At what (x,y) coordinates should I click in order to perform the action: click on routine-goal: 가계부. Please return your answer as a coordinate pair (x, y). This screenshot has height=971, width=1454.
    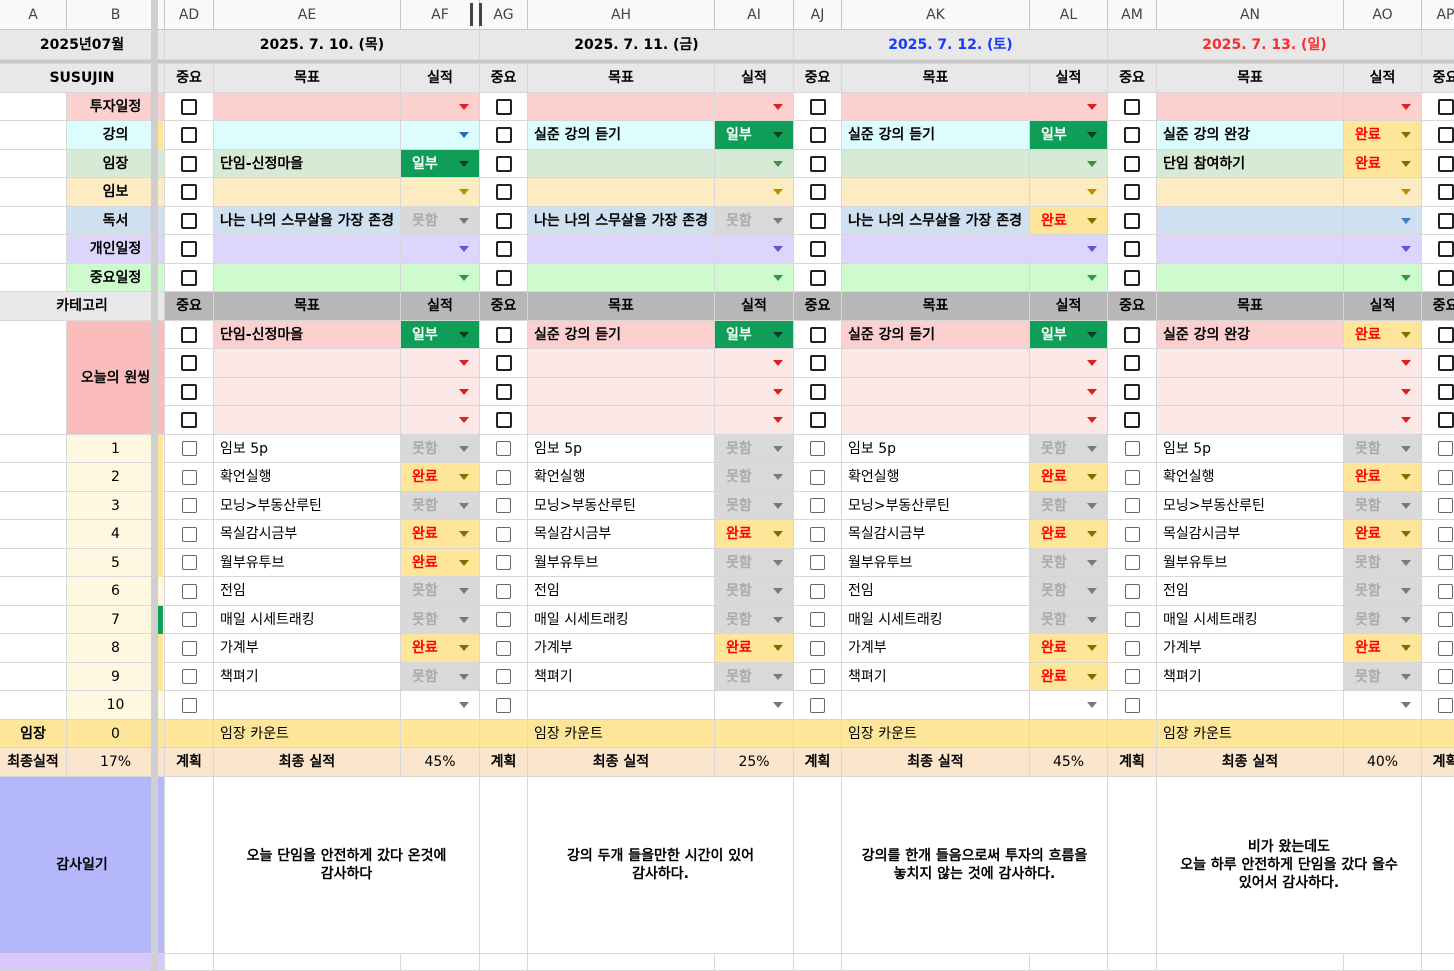
    Looking at the image, I should click on (1250, 648).